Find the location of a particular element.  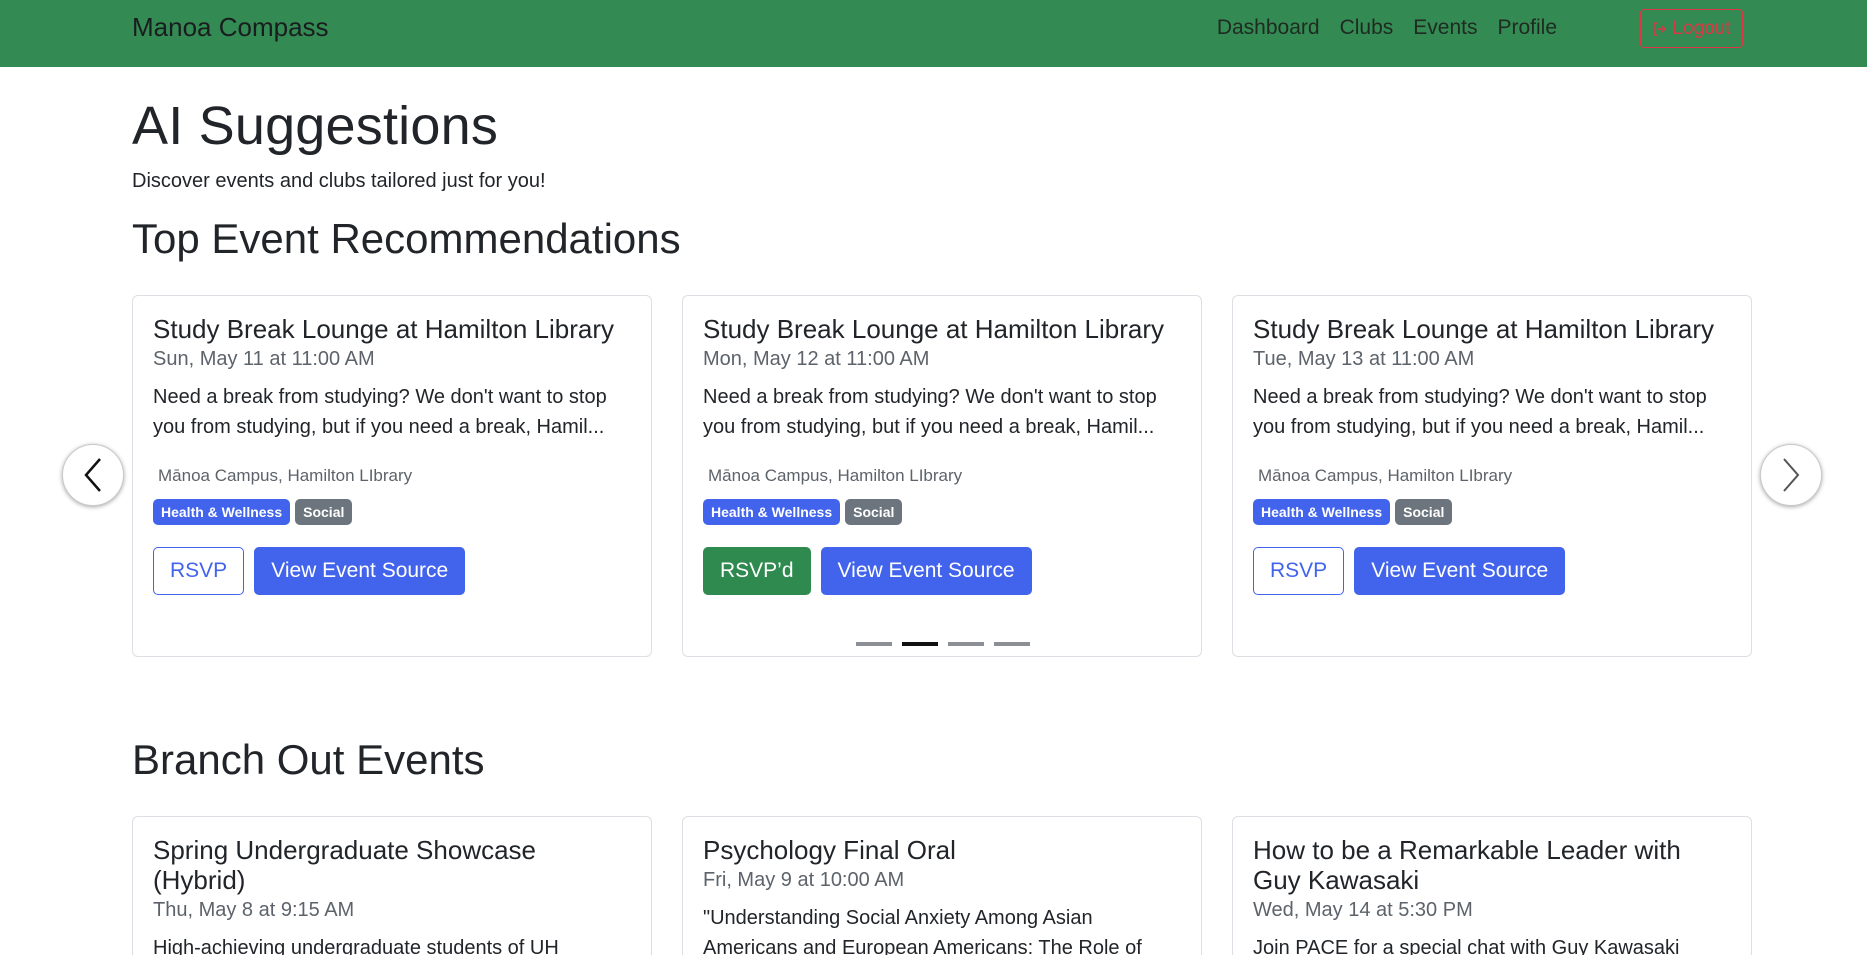

event-date: Wed, May 14 at 5:30 PM is located at coordinates (1363, 910).